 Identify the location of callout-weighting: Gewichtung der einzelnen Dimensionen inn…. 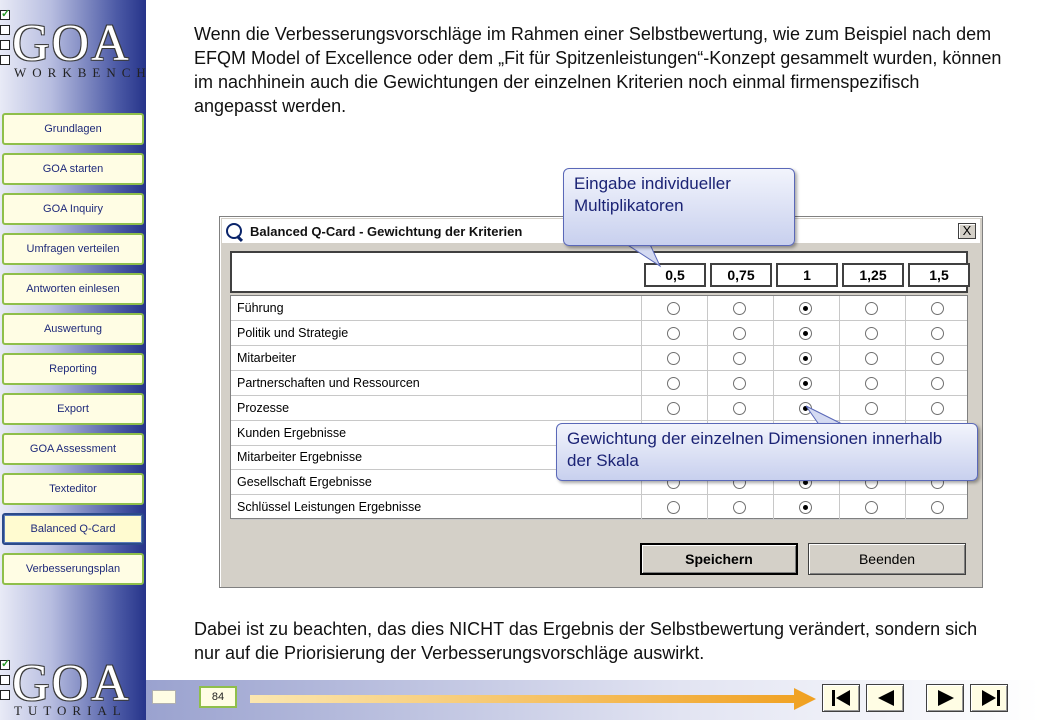
(767, 452).